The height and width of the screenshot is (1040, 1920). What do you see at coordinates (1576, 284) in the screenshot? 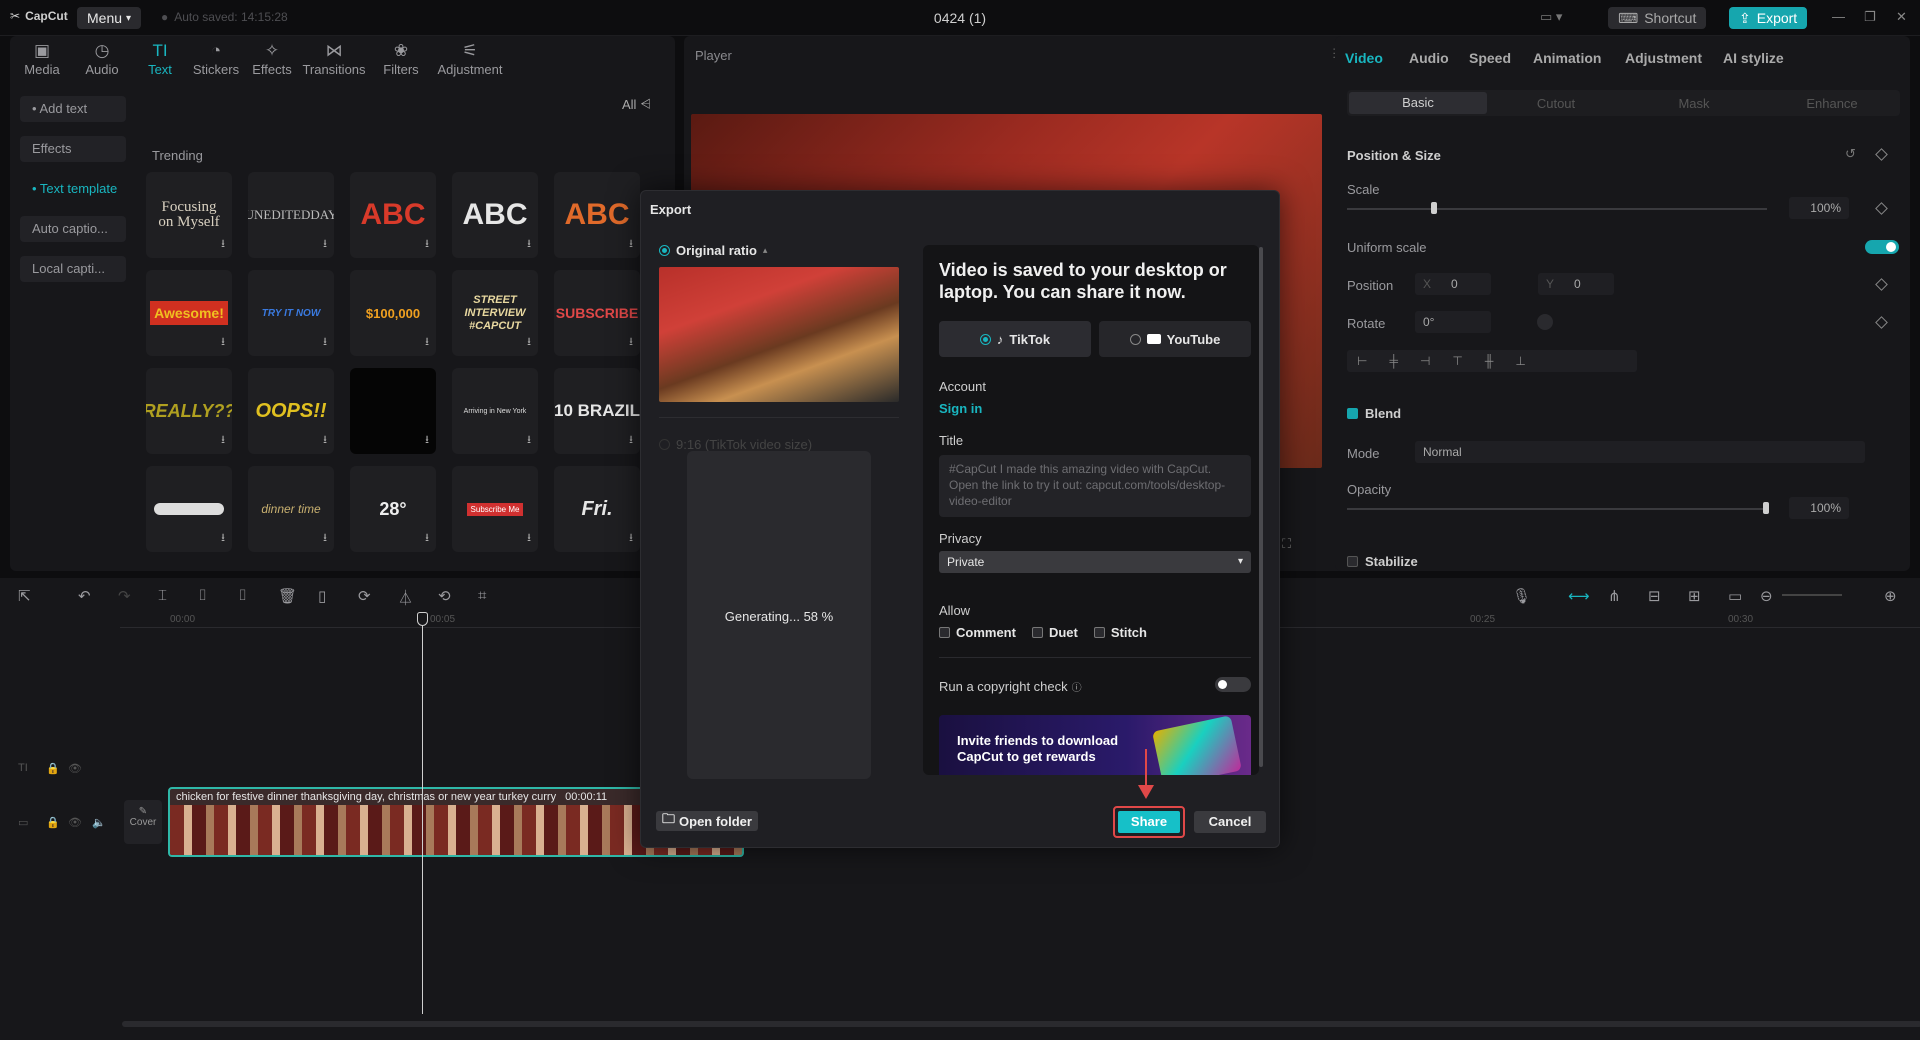
I see `position-y-input: Y0` at bounding box center [1576, 284].